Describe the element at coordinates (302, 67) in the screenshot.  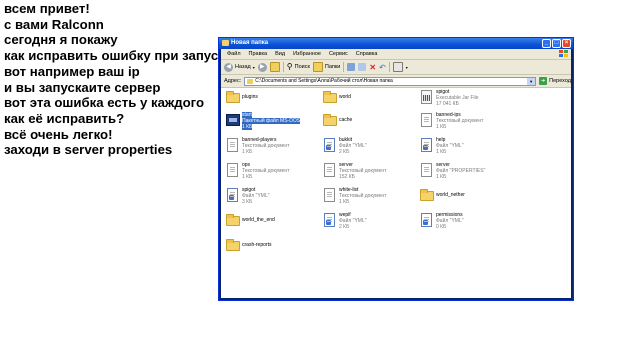
I see `search-label: Поиск` at that location.